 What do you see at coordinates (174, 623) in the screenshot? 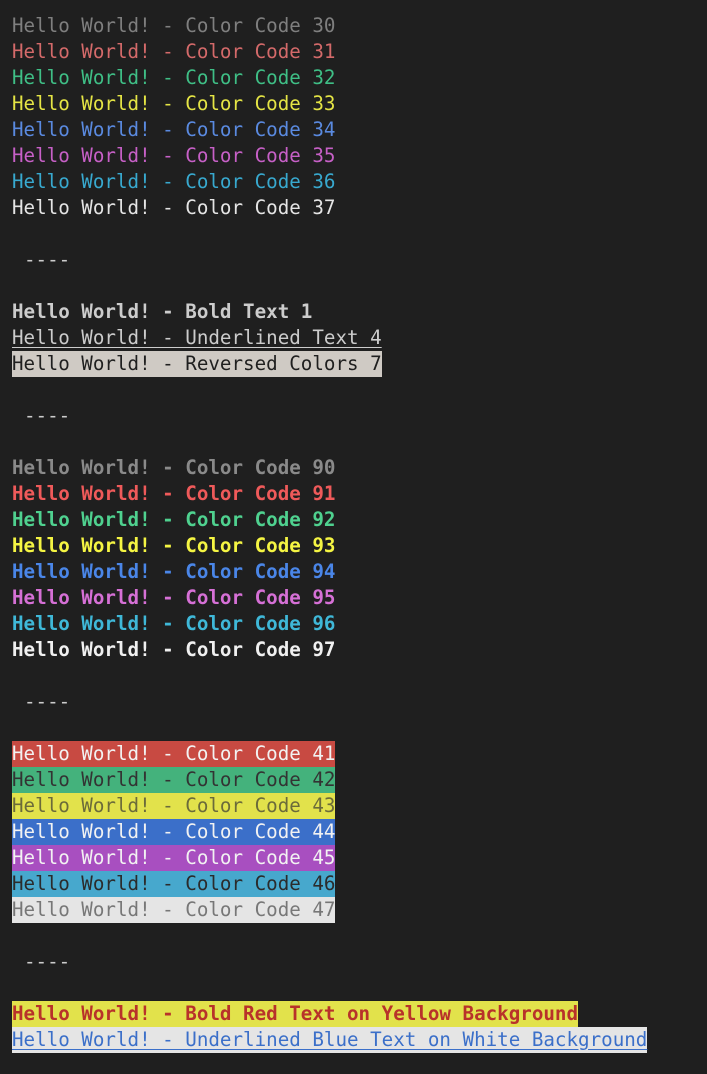
I see `bright-text-96: Hello World! - Color Code 96` at bounding box center [174, 623].